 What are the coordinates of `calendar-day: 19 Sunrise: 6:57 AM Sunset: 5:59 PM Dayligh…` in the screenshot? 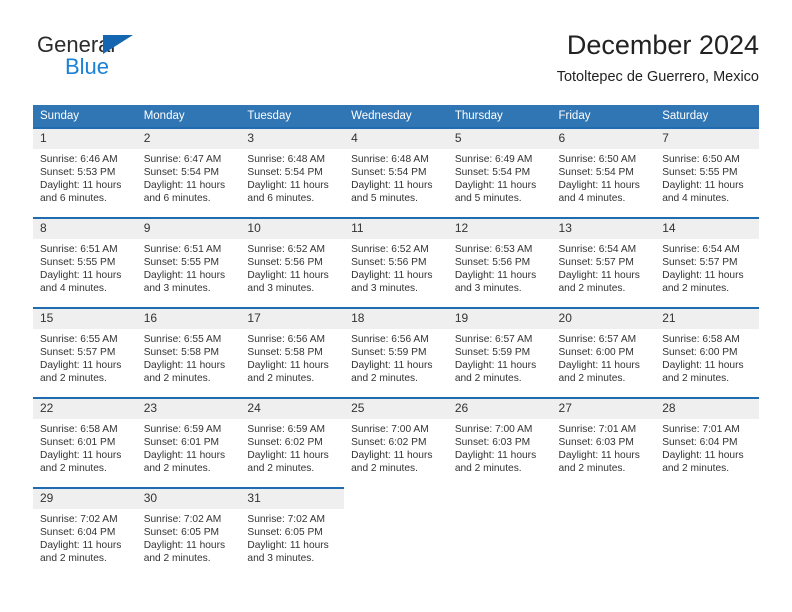 It's located at (499, 351).